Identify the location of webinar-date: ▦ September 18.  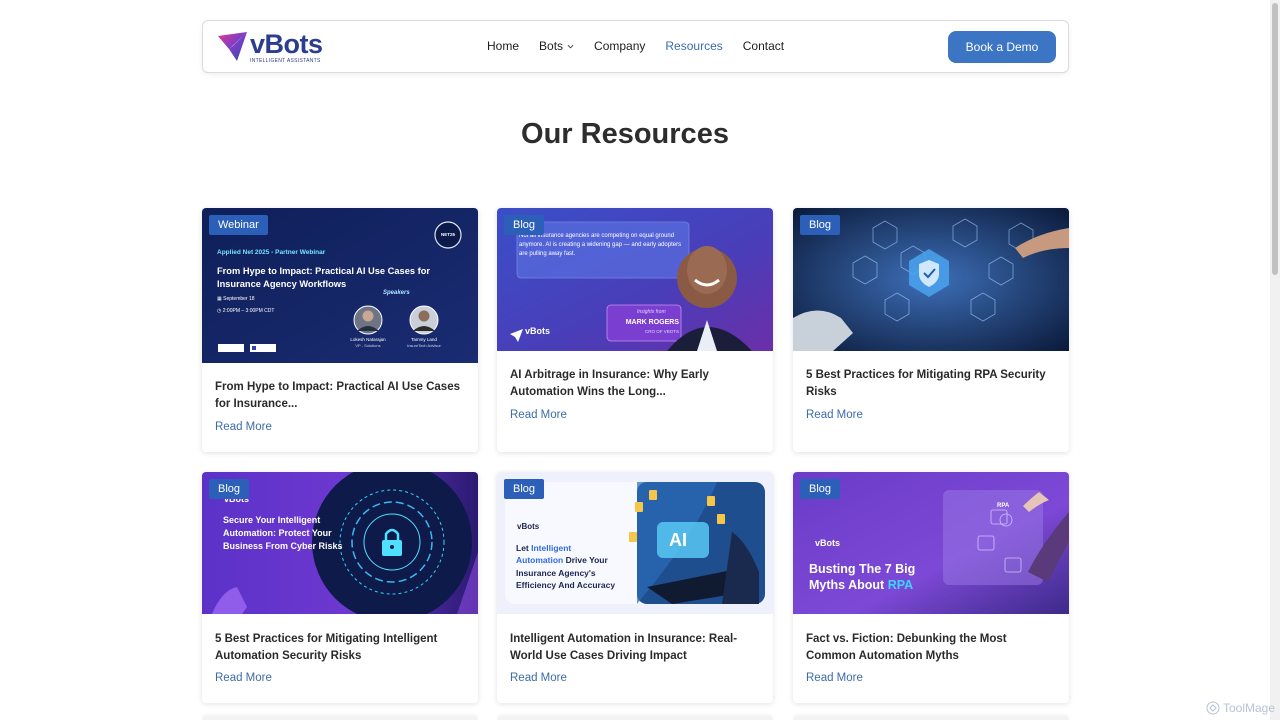
(236, 299).